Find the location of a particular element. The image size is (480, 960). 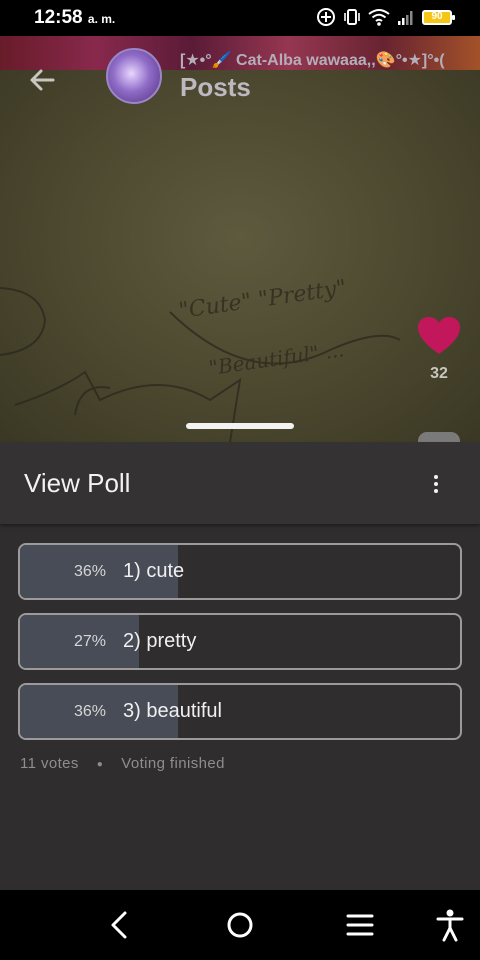

poll-option-label: 2) pretty is located at coordinates (160, 641).